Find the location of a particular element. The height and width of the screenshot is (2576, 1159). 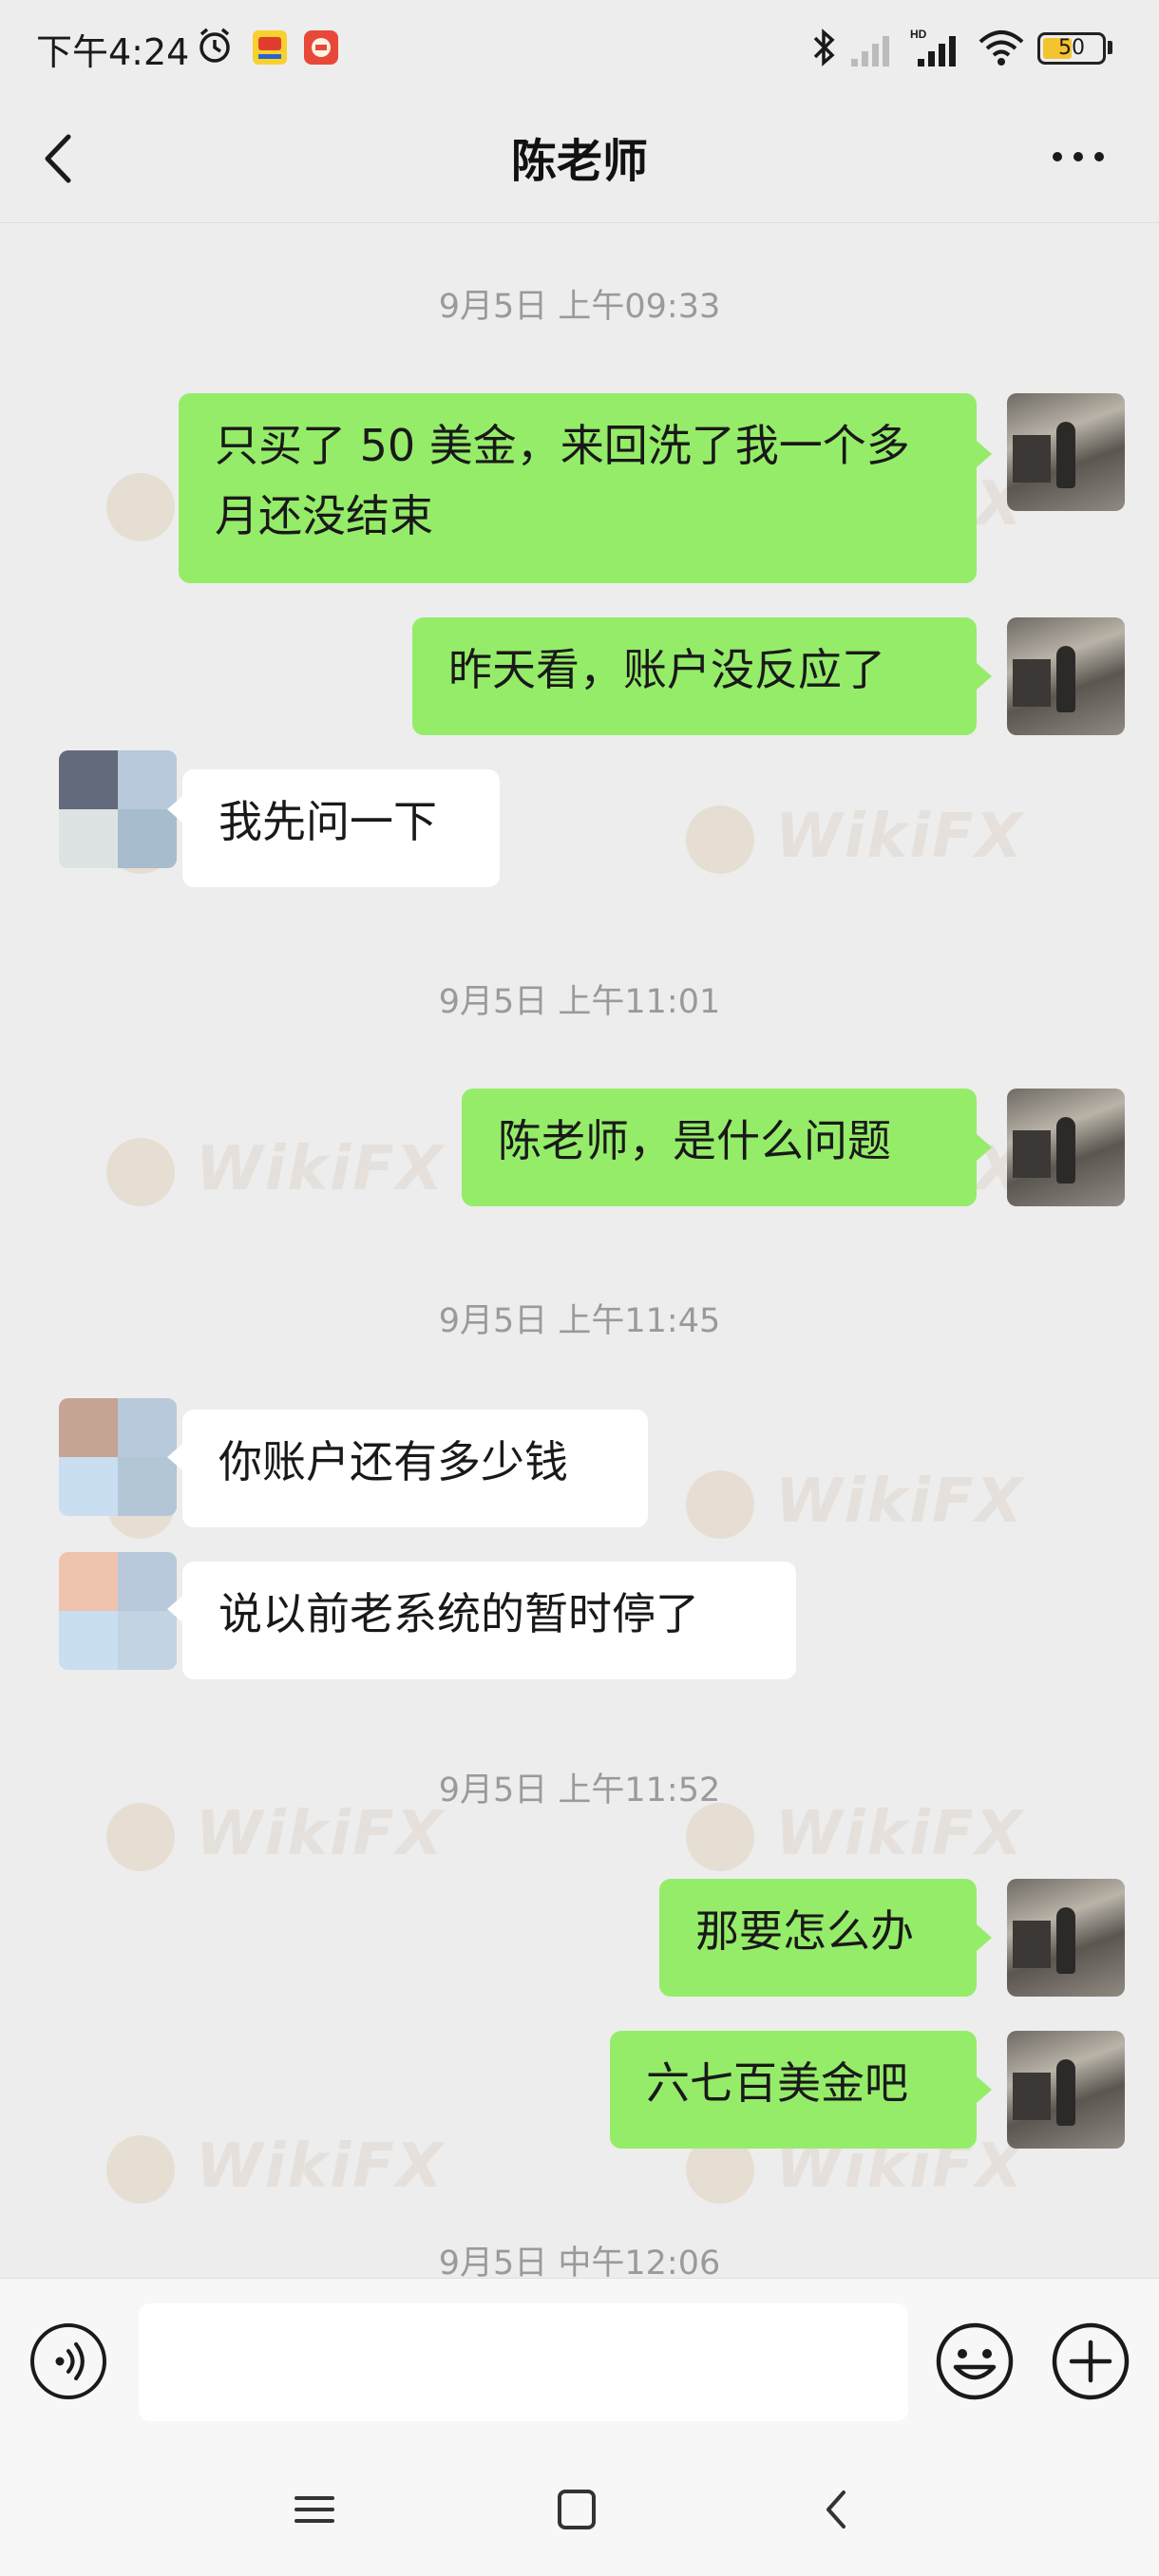

signal-icon is located at coordinates (870, 51).